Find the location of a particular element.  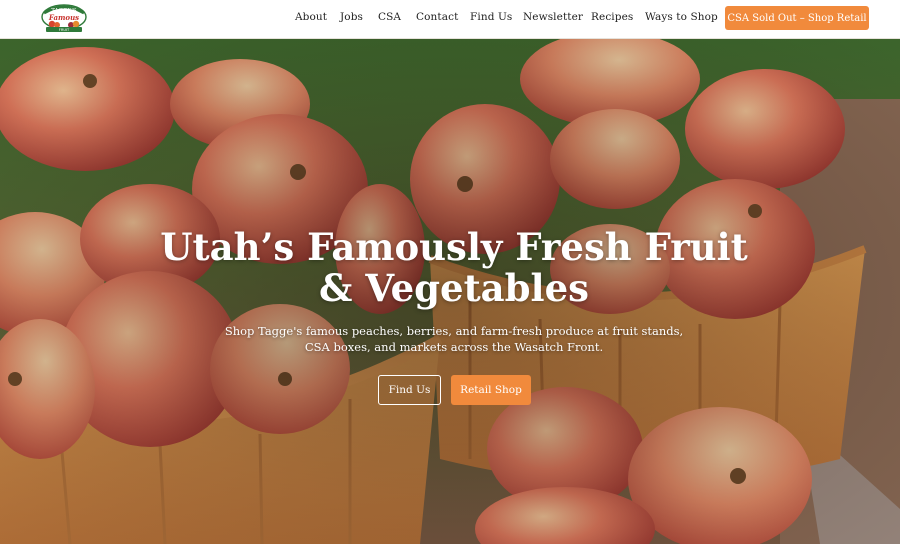

nav-item-csa: CSA is located at coordinates (389, 17).